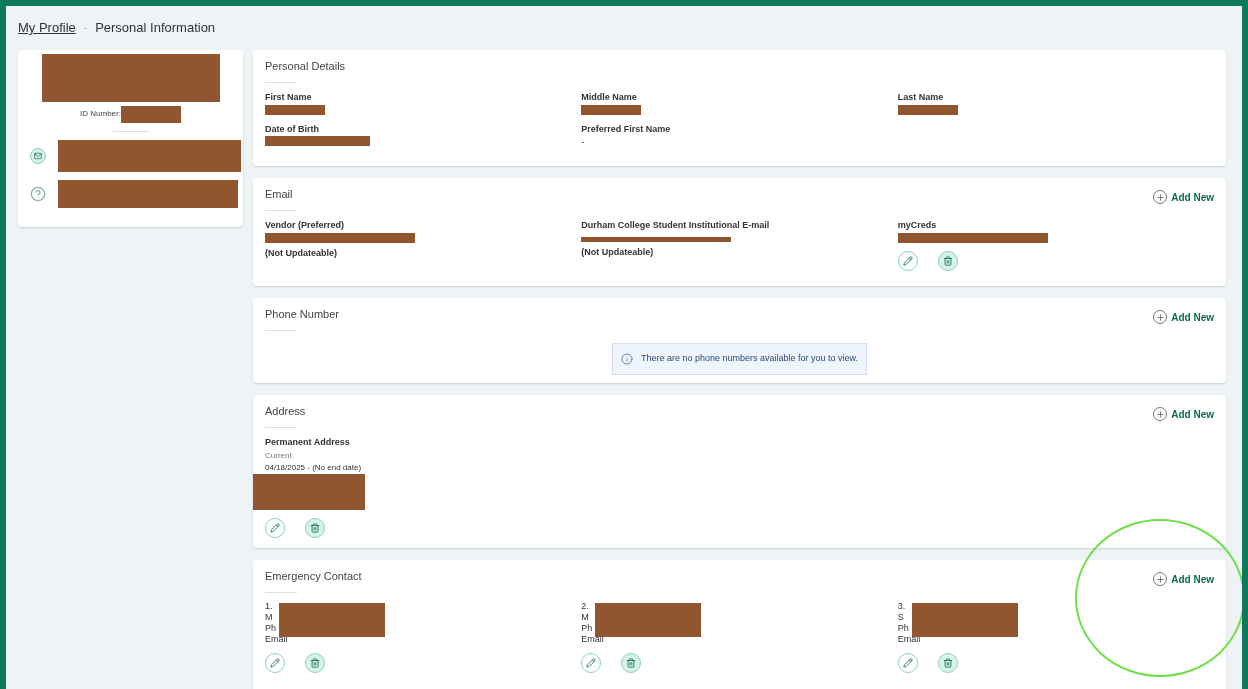  I want to click on section-title: Emergency Contact, so click(313, 576).